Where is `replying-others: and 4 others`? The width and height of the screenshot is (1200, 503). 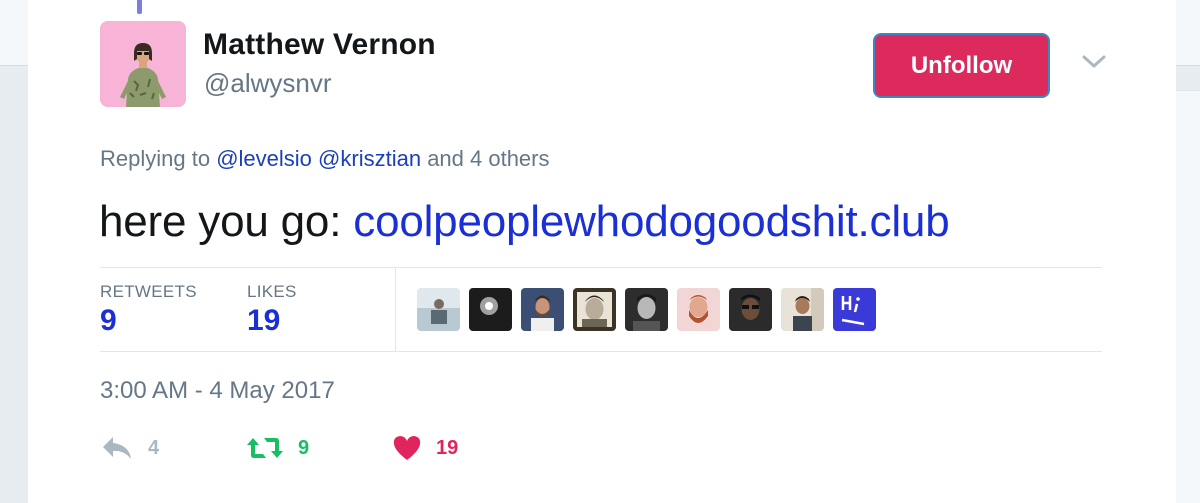
replying-others: and 4 others is located at coordinates (488, 158).